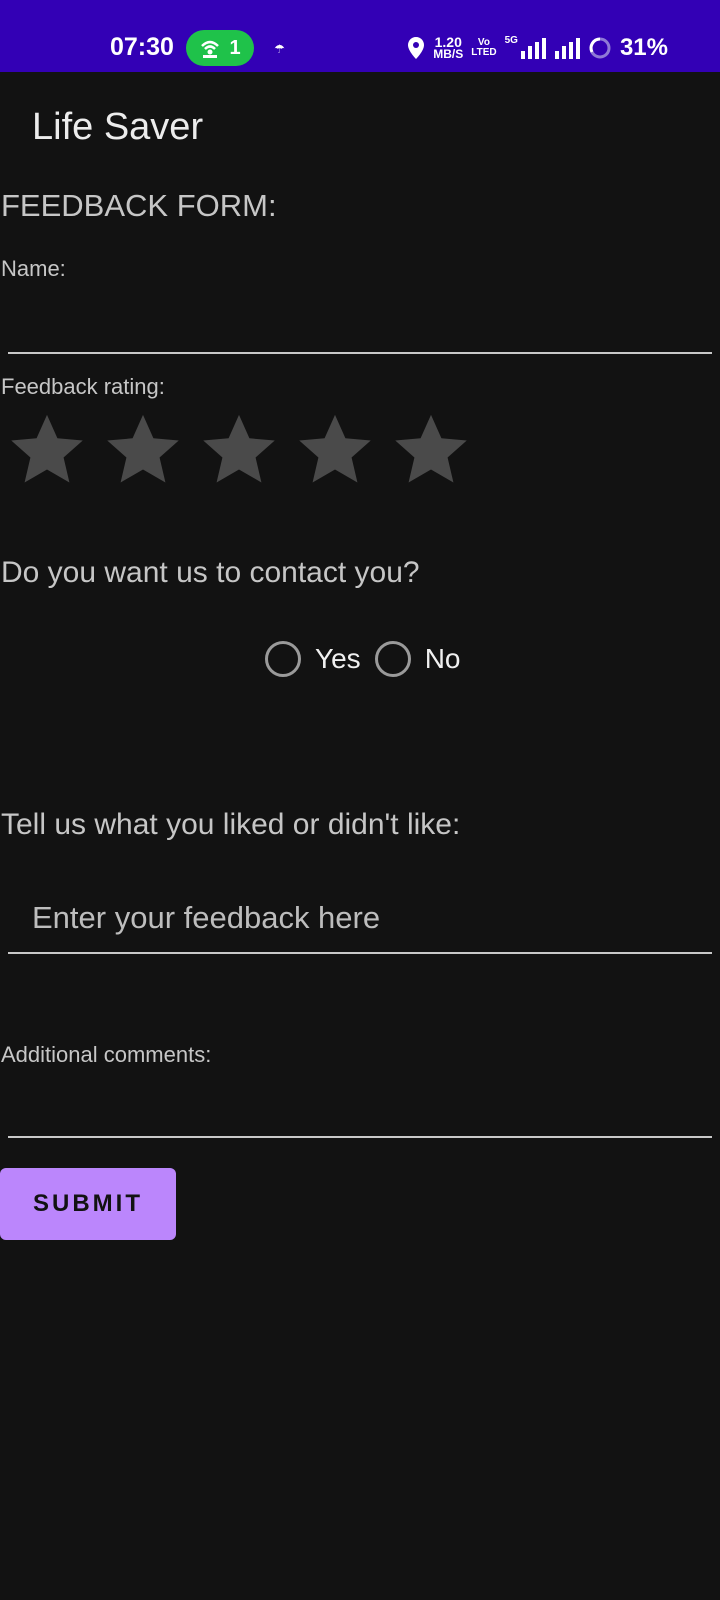  What do you see at coordinates (118, 127) in the screenshot?
I see `app-title: Life Saver` at bounding box center [118, 127].